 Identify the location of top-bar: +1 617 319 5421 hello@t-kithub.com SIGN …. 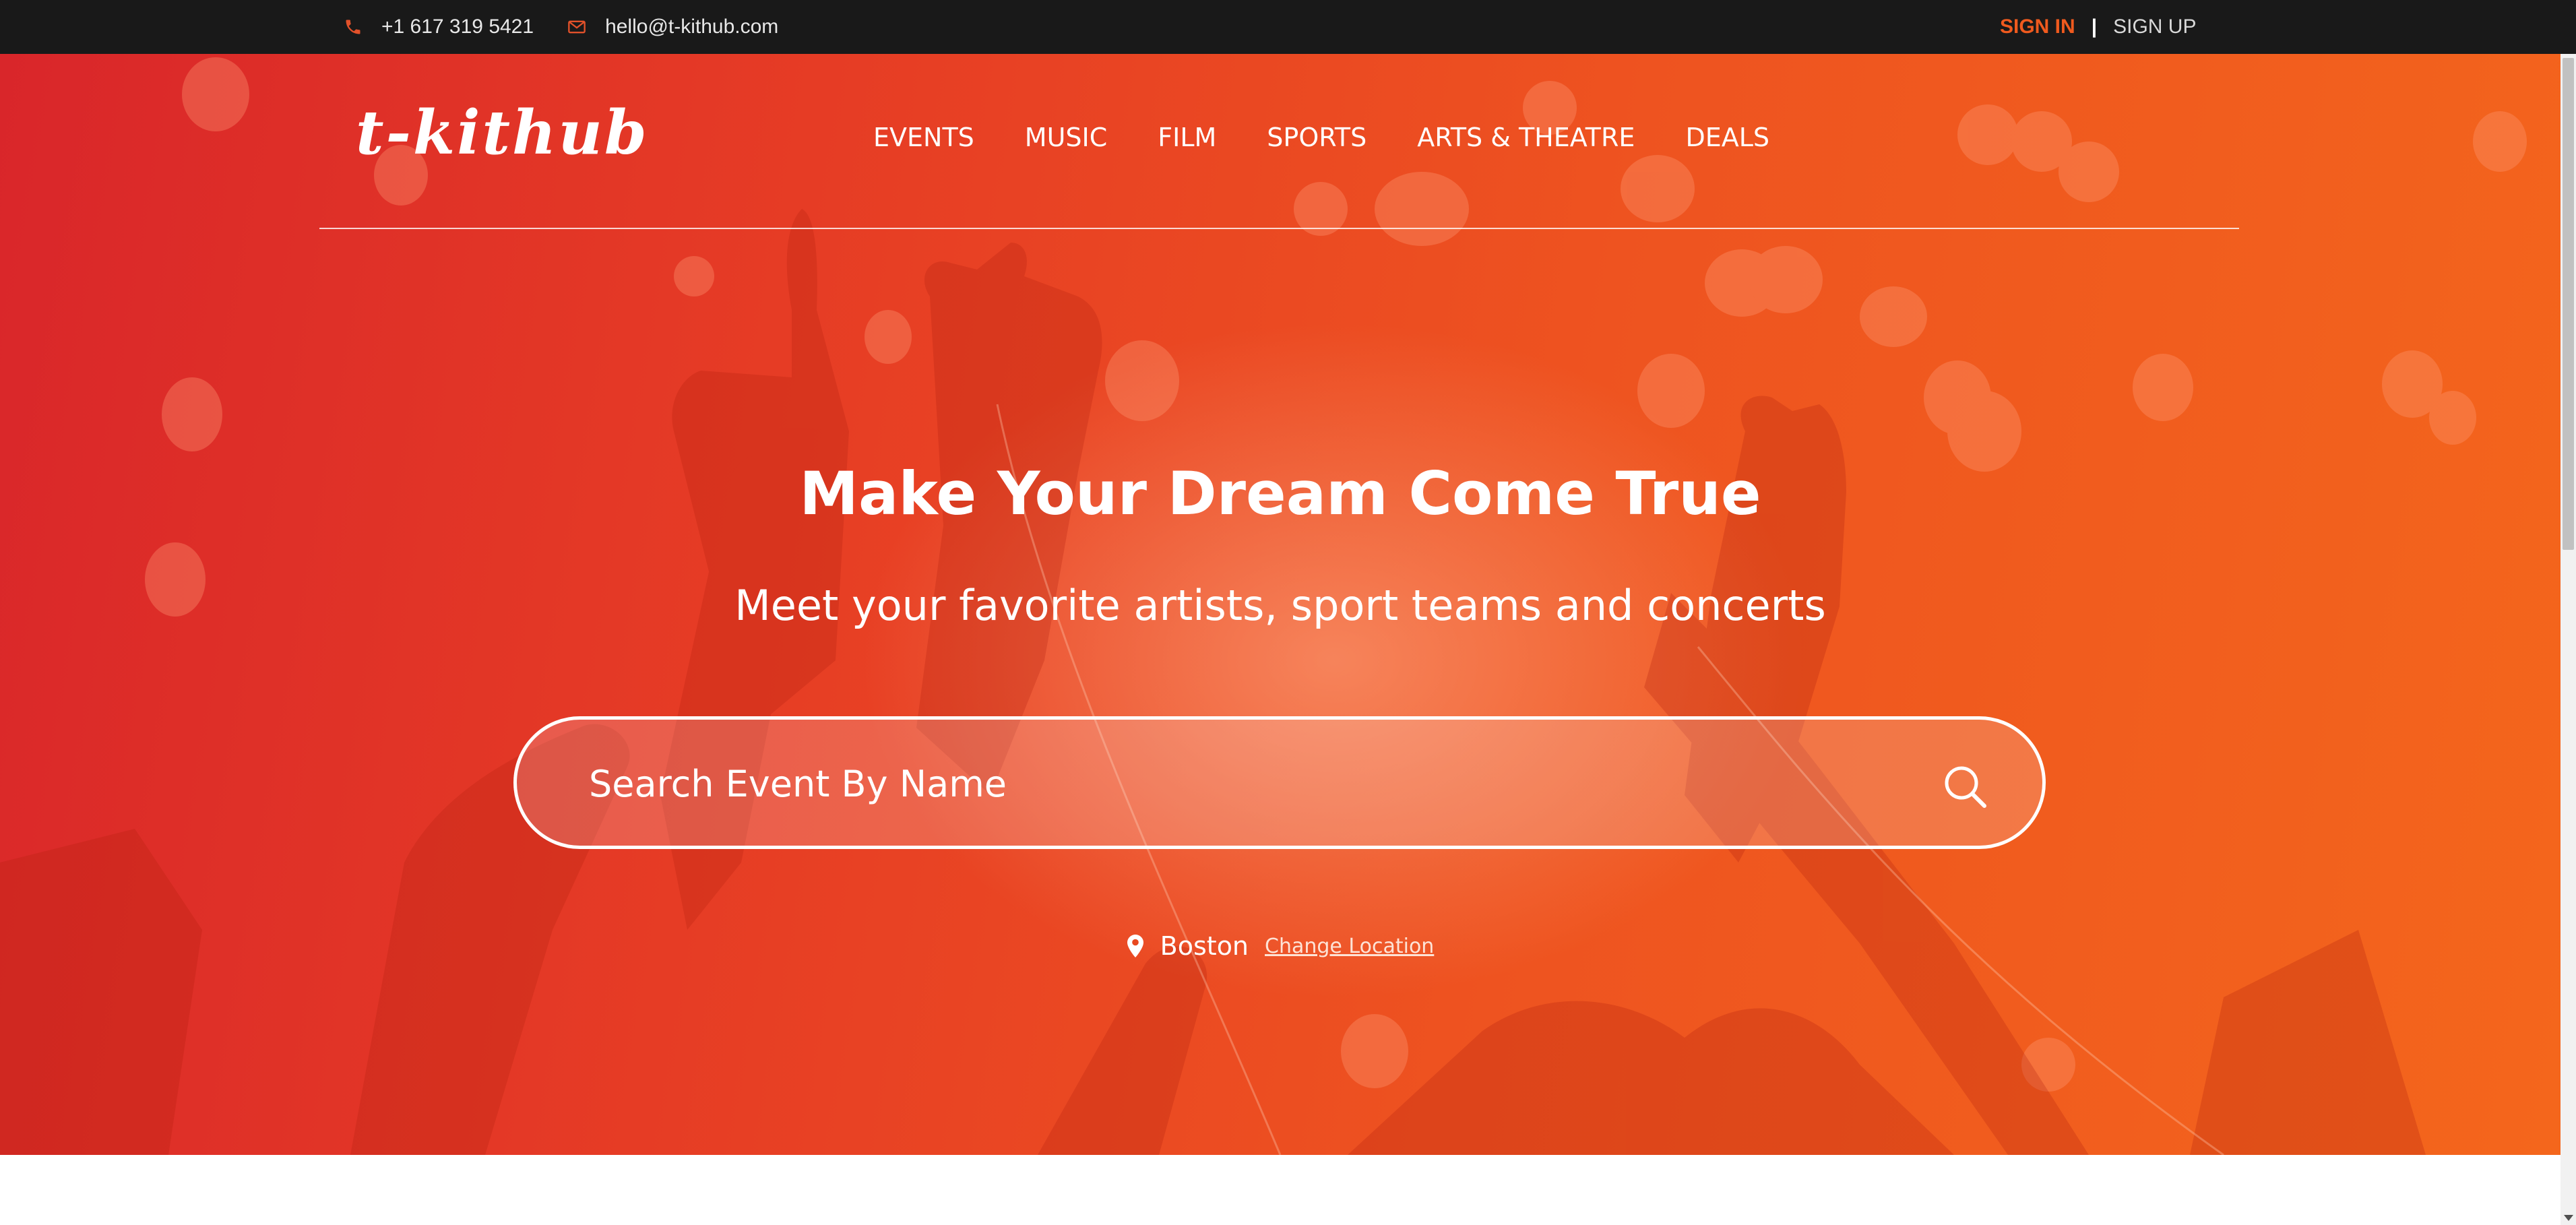
(1288, 27).